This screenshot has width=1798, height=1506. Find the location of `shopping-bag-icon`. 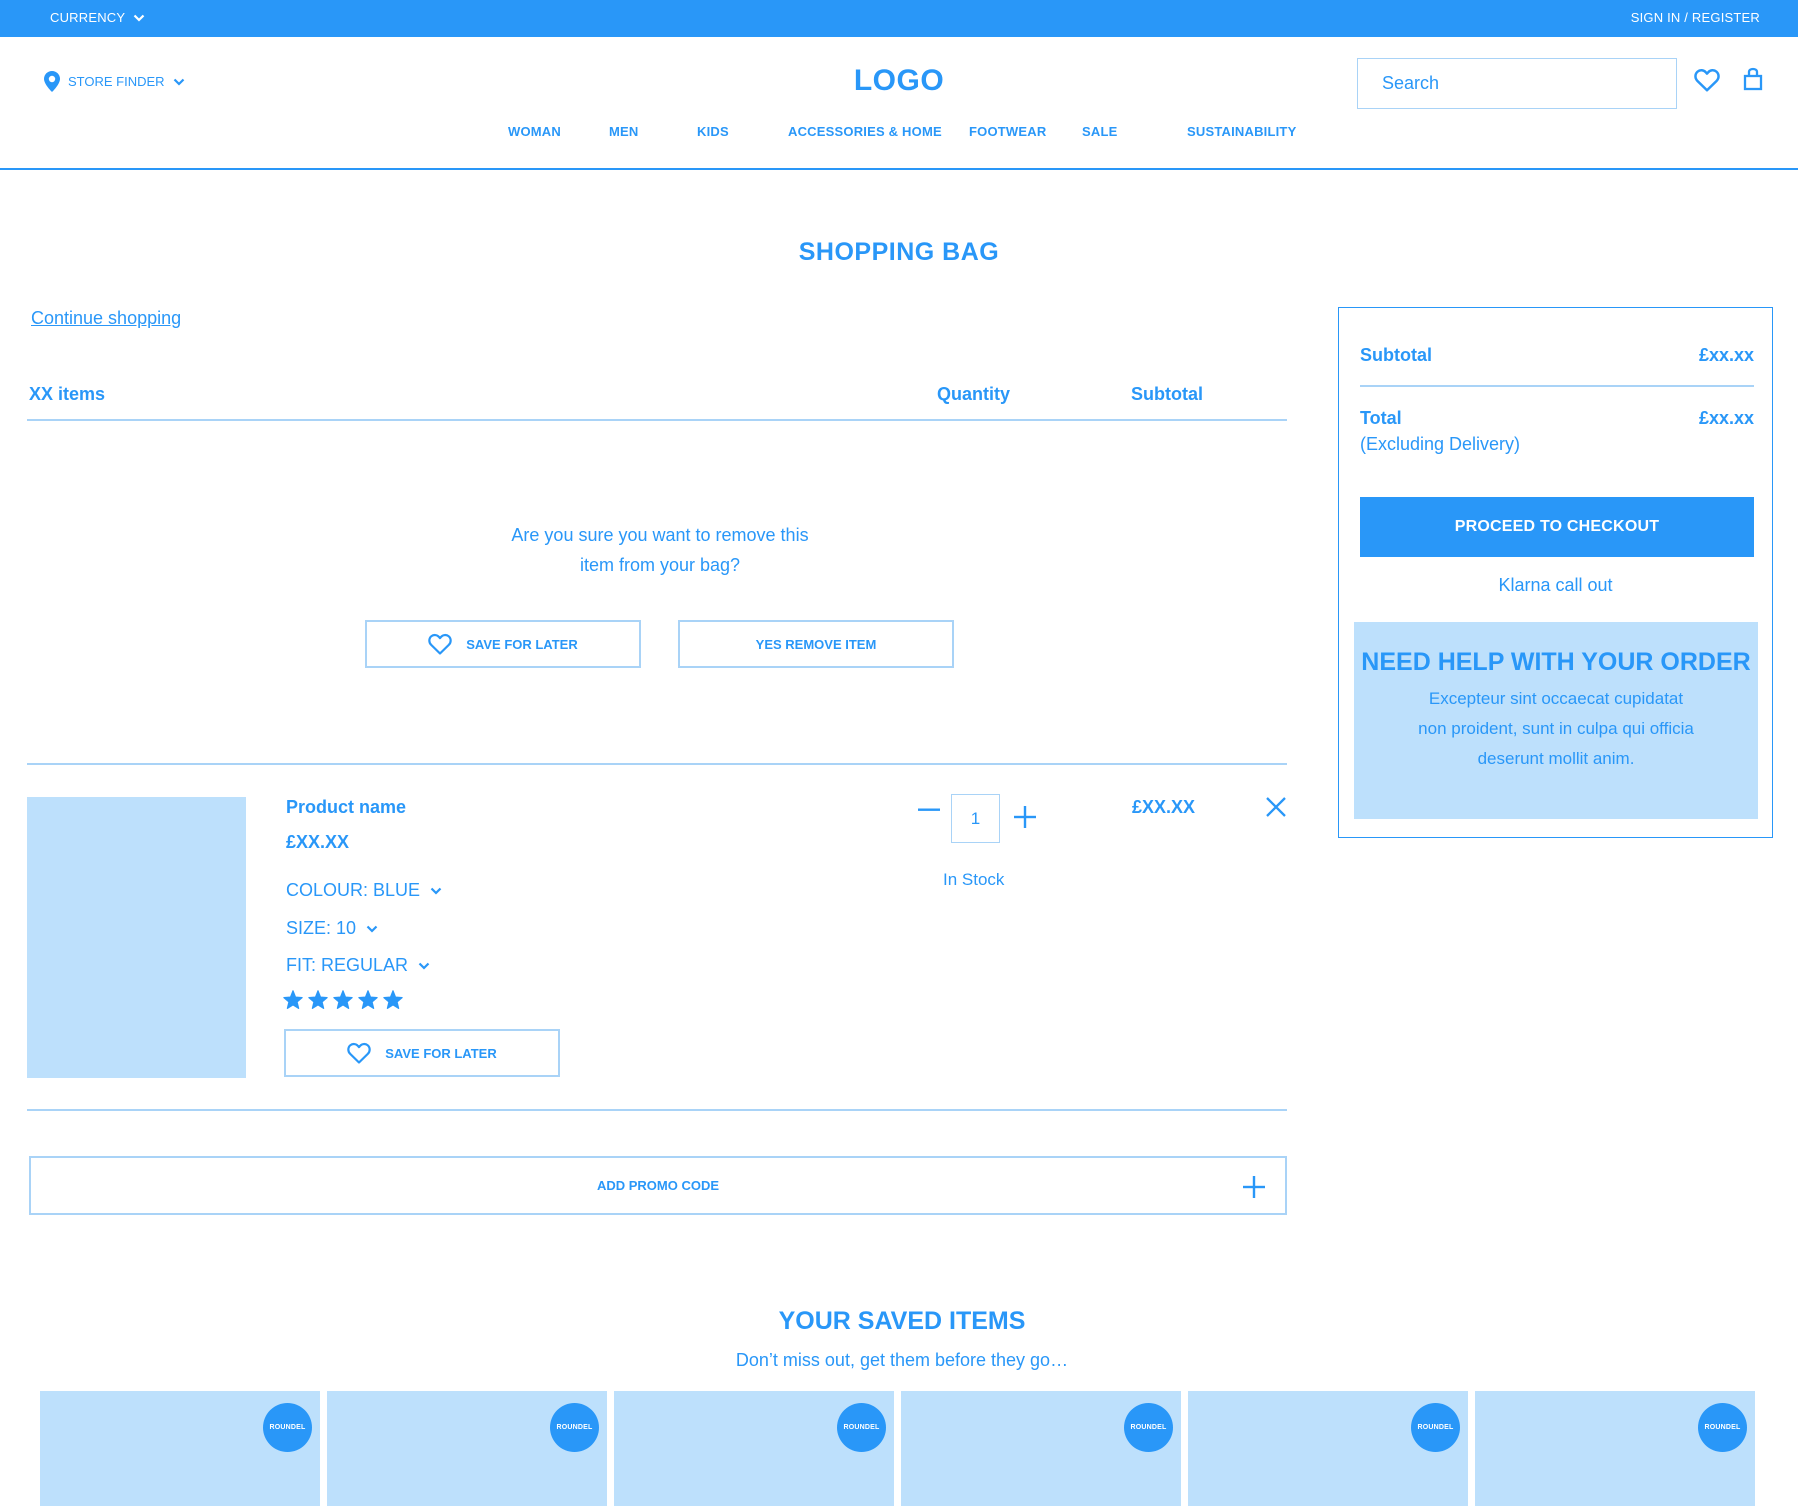

shopping-bag-icon is located at coordinates (1753, 79).